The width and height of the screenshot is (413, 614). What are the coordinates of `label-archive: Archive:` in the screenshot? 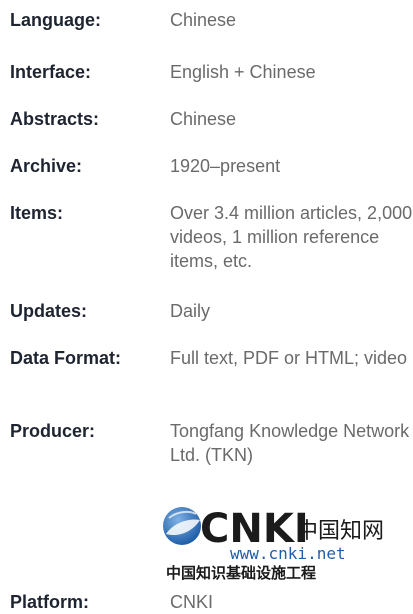 It's located at (46, 166).